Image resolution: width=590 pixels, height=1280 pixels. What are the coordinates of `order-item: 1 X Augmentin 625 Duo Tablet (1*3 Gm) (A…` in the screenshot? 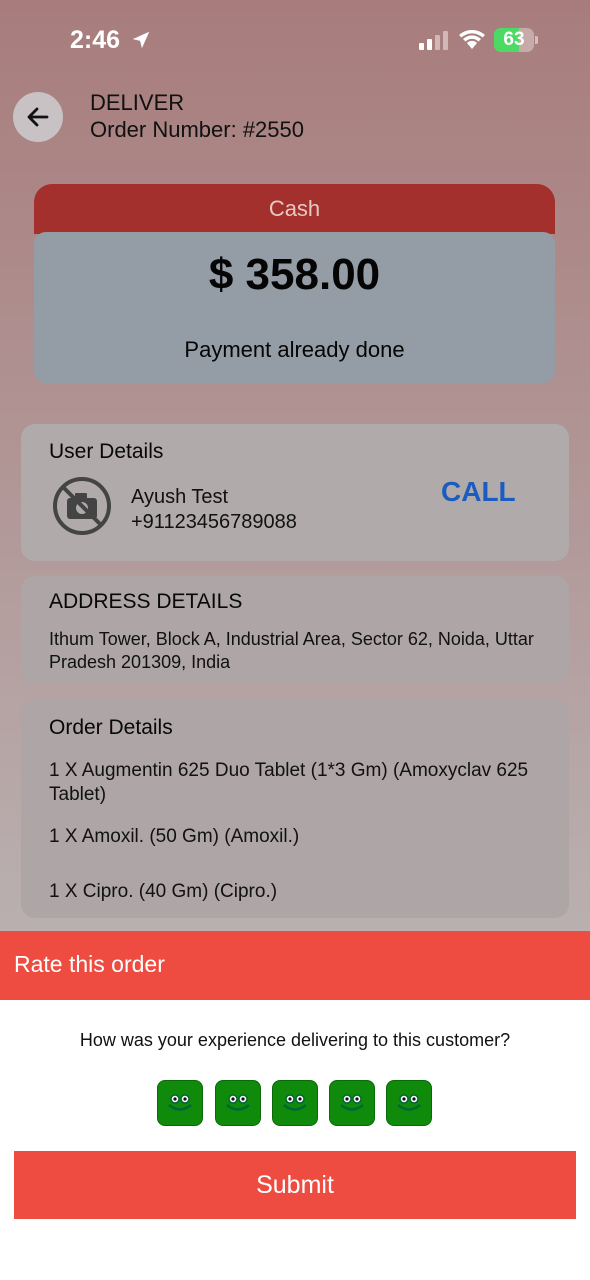 It's located at (289, 782).